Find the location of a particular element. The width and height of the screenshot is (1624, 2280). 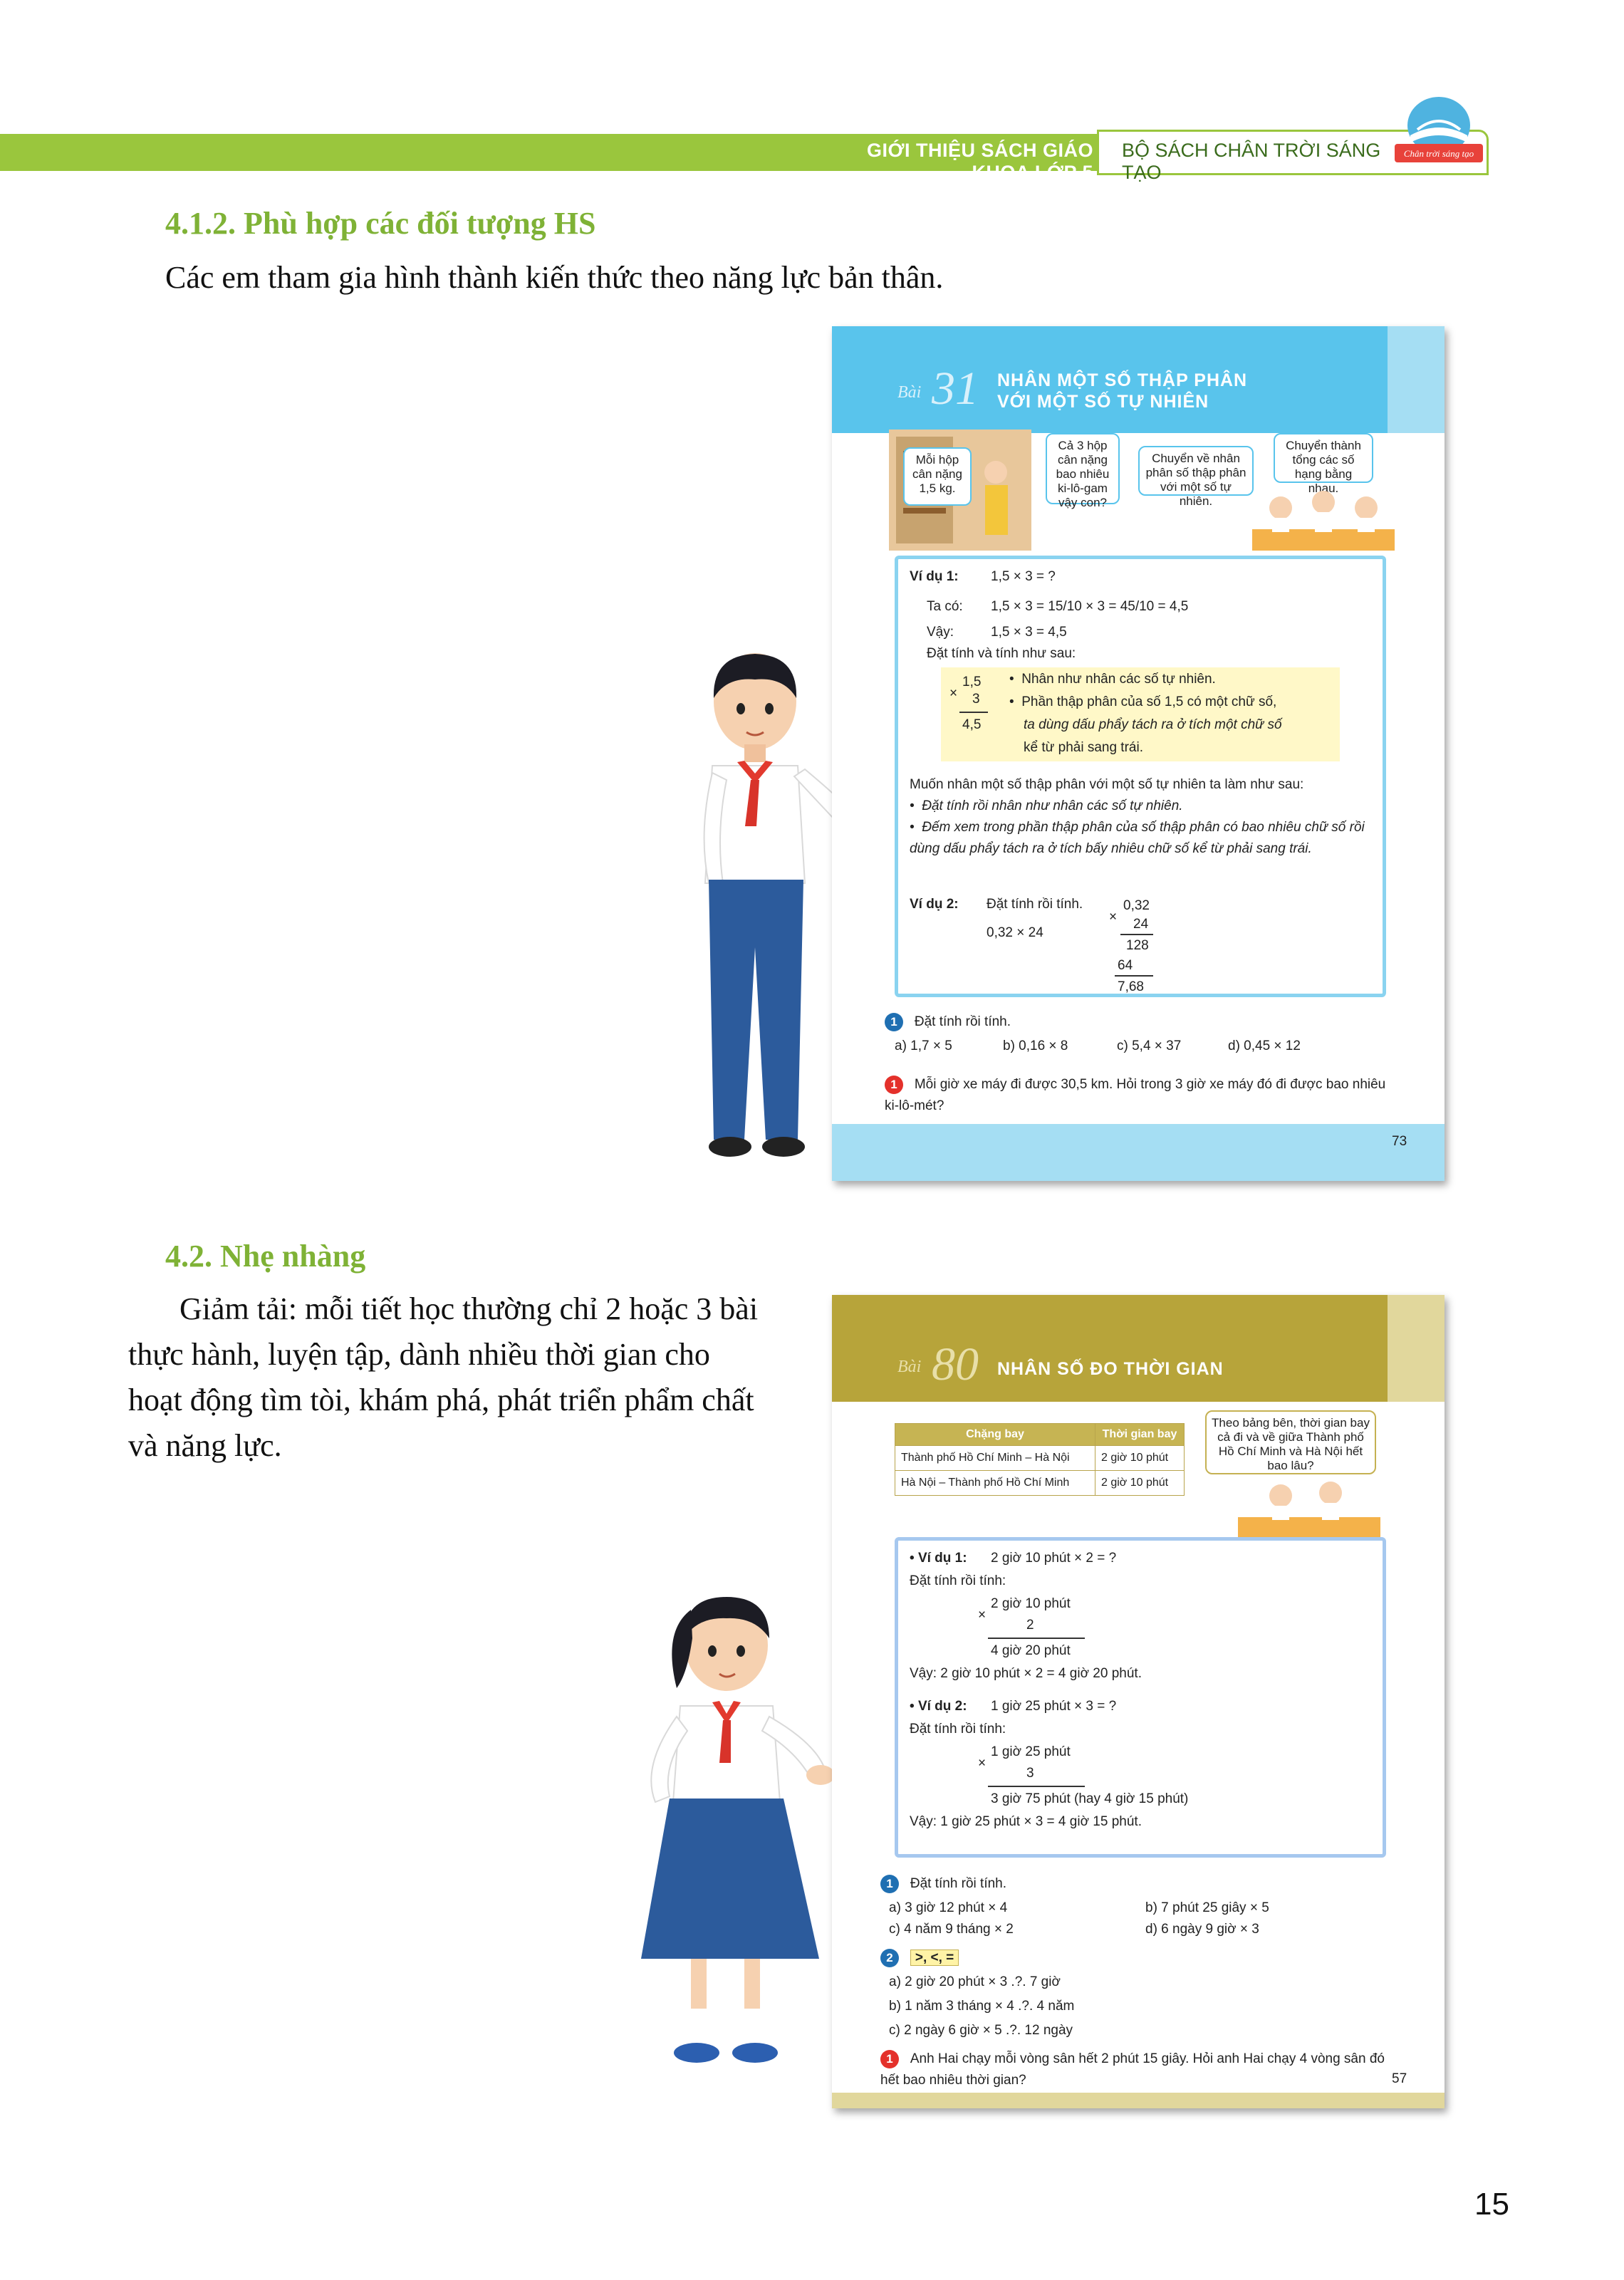

tb2-ex1-label: • Ví dụ 1: is located at coordinates (938, 1559).